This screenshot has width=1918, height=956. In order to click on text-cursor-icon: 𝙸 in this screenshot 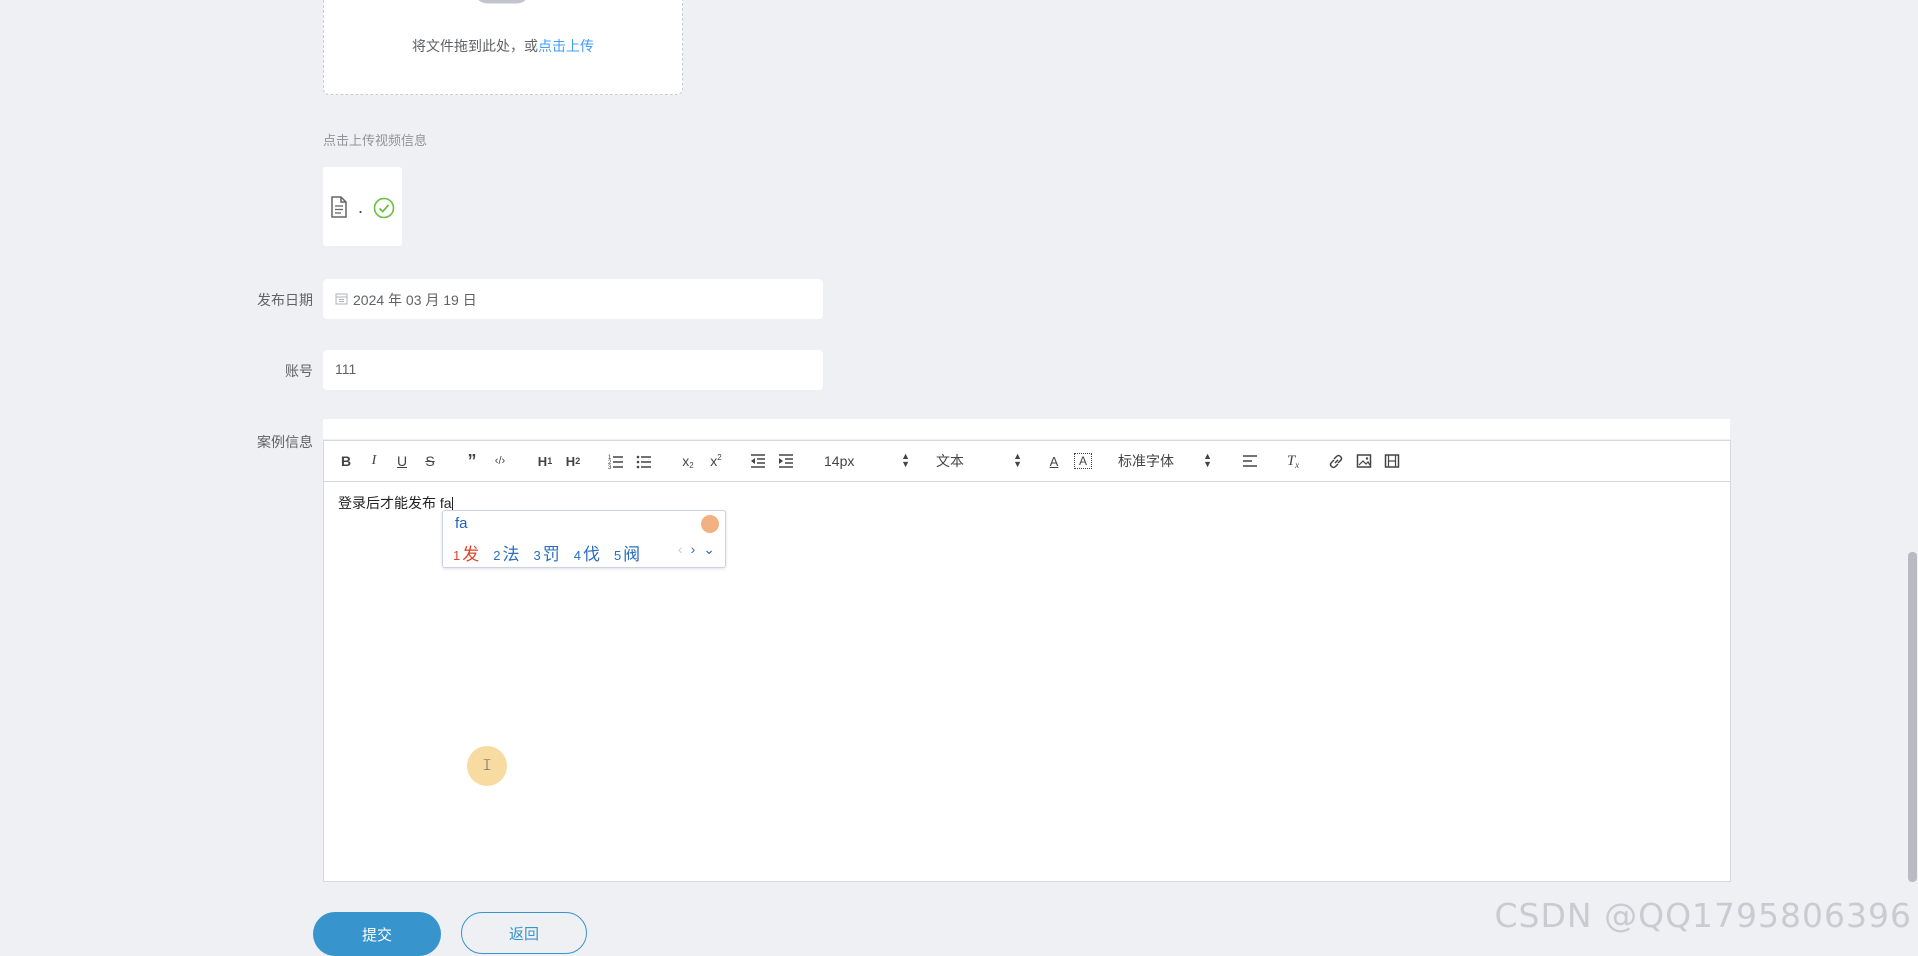, I will do `click(487, 765)`.